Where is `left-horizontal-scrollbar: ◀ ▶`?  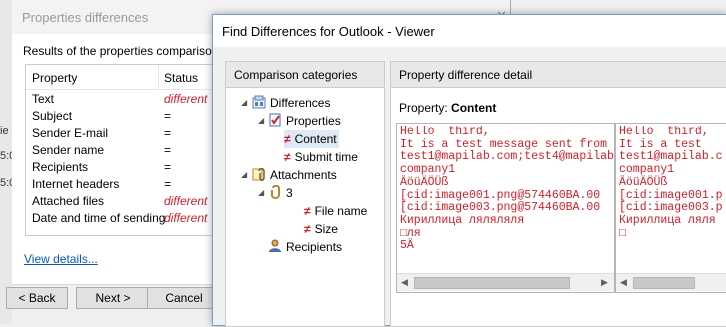 left-horizontal-scrollbar: ◀ ▶ is located at coordinates (505, 282).